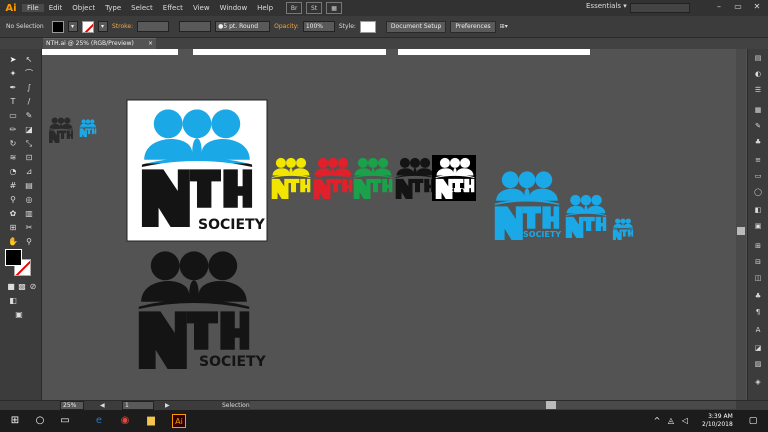 The height and width of the screenshot is (432, 768). I want to click on scale-icon: ⤡, so click(29, 143).